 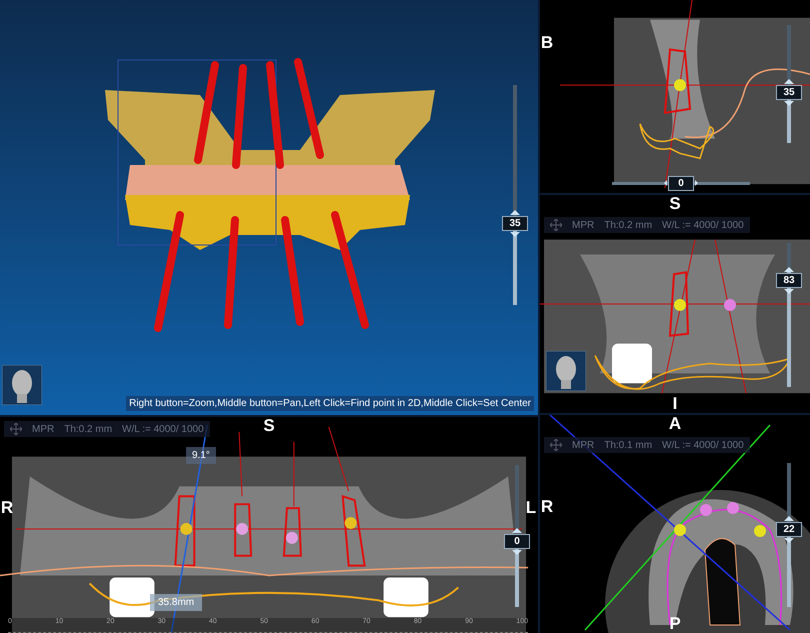 I want to click on measurement-label: 35.8mm, so click(x=176, y=602).